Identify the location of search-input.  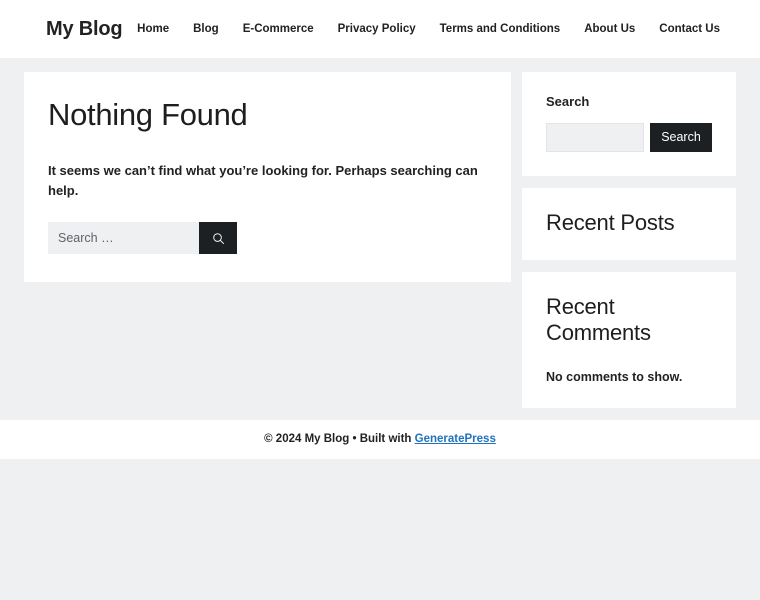
(123, 238).